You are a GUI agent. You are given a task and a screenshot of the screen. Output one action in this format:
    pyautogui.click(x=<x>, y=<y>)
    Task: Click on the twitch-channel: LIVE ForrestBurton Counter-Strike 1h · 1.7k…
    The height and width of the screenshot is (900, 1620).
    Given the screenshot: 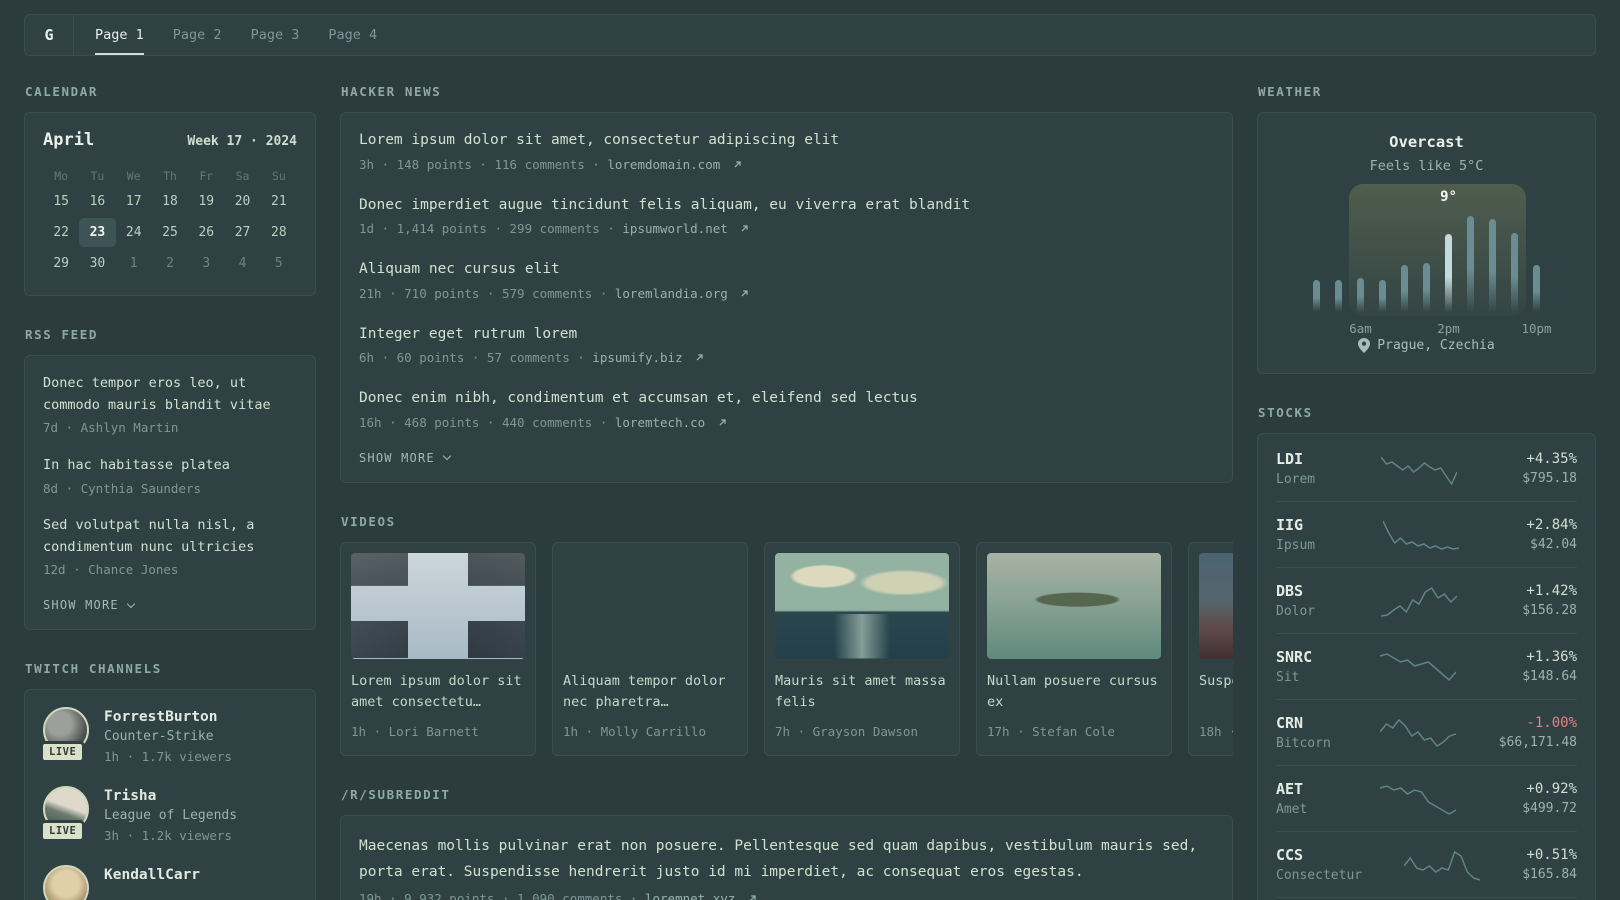 What is the action you would take?
    pyautogui.click(x=168, y=737)
    